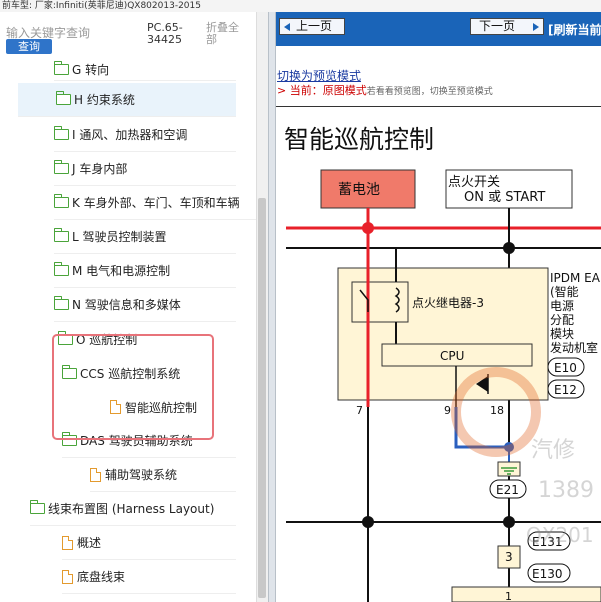  Describe the element at coordinates (300, 6) in the screenshot. I see `window-title-strip: 前车型: 厂家:Infiniti(英菲尼迪)QX802013-2015` at that location.